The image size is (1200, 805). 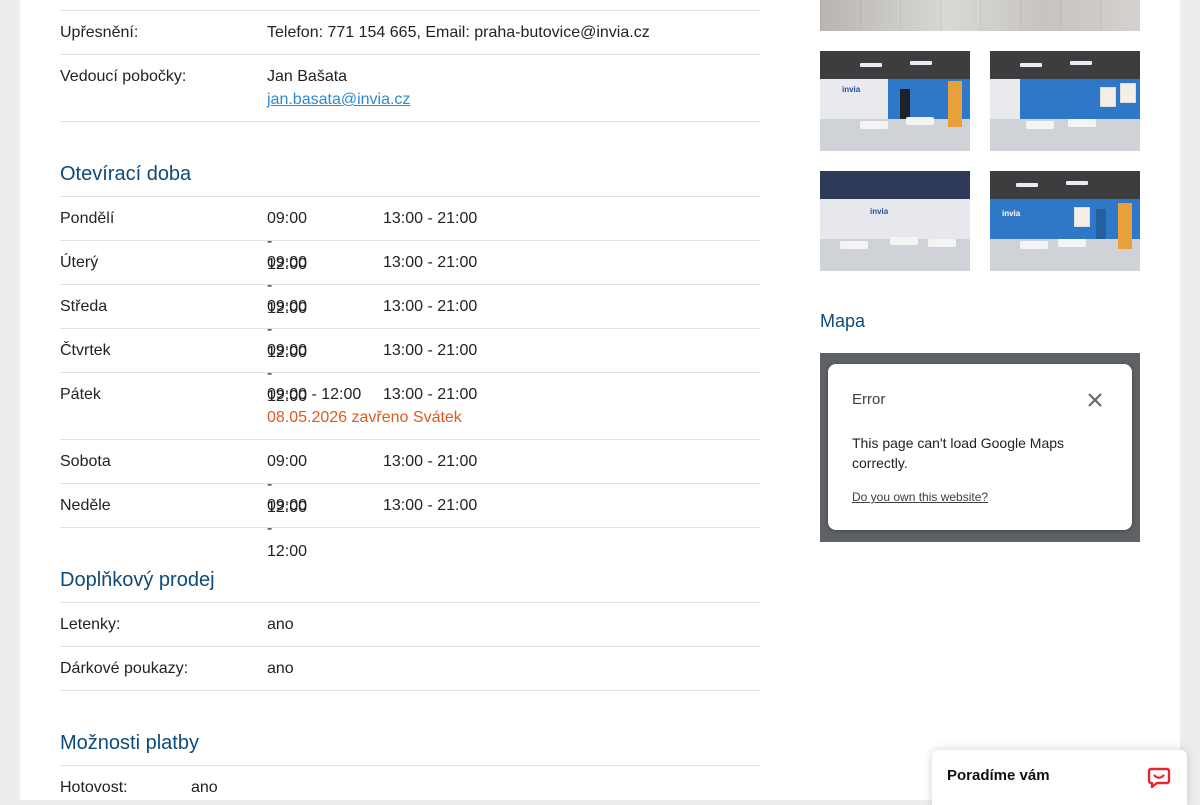 I want to click on photo-floor, so click(x=1065, y=135).